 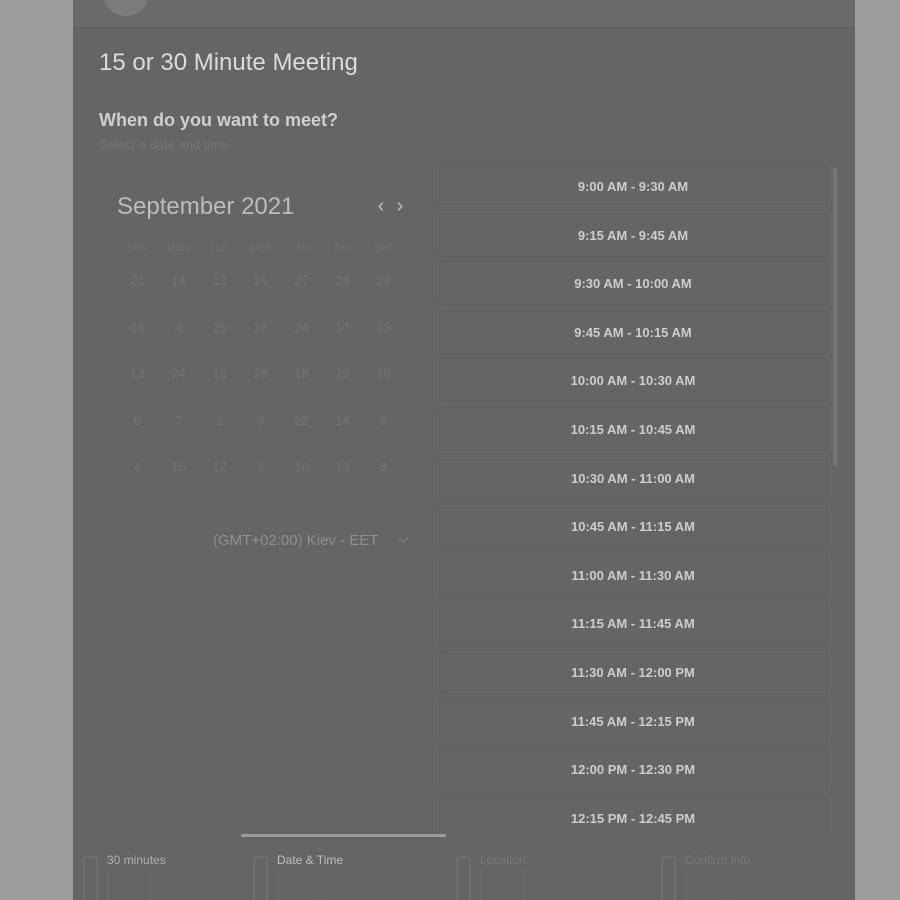 I want to click on chevron-down-icon: ⌵, so click(x=403, y=538).